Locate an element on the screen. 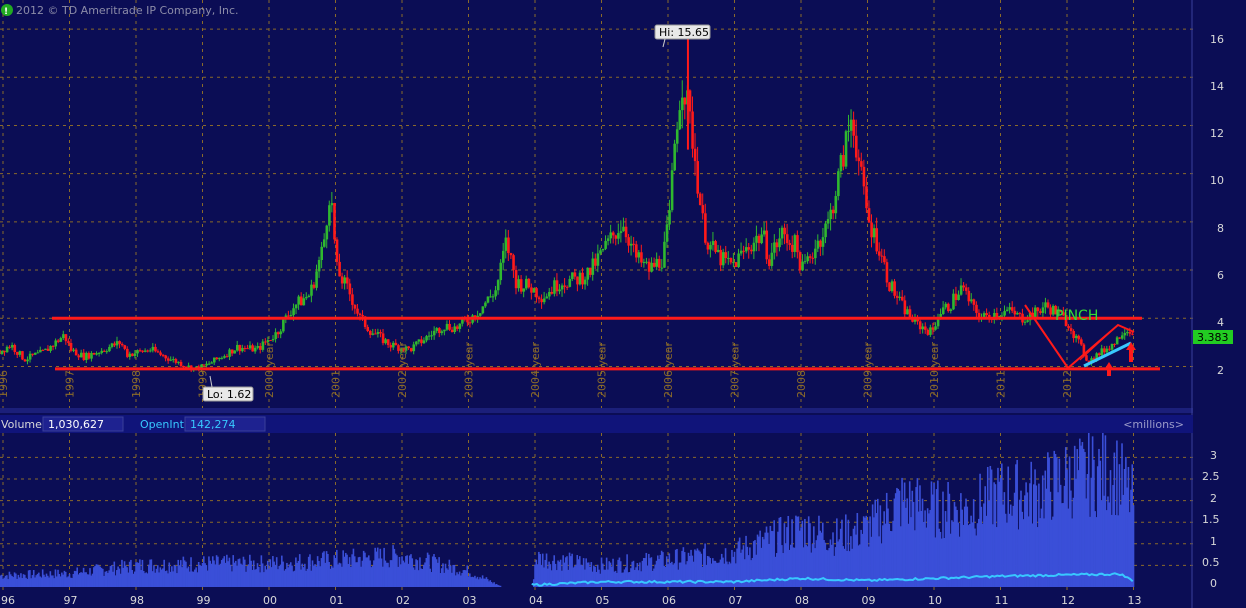 The height and width of the screenshot is (608, 1246). volume-tick: 0.5 is located at coordinates (1211, 562).